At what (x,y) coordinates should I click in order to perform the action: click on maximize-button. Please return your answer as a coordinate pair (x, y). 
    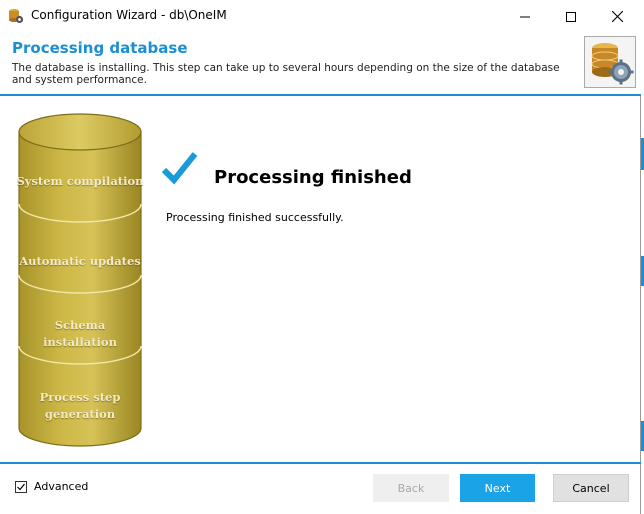
    Looking at the image, I should click on (571, 16).